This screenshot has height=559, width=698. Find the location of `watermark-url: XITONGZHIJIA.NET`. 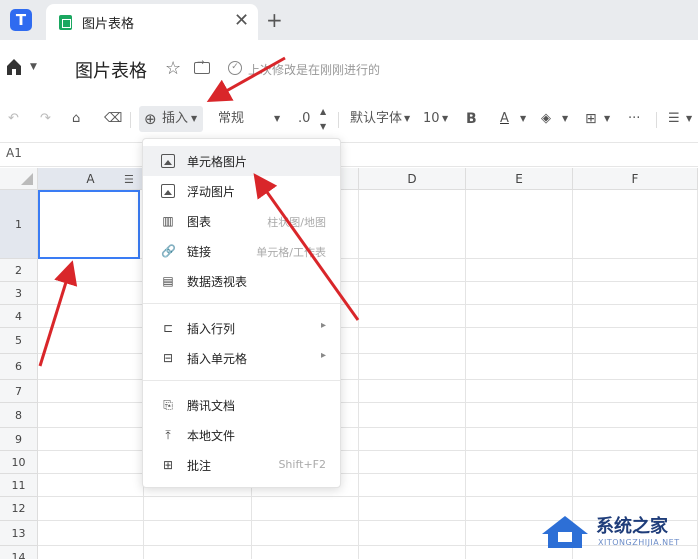

watermark-url: XITONGZHIJIA.NET is located at coordinates (639, 542).